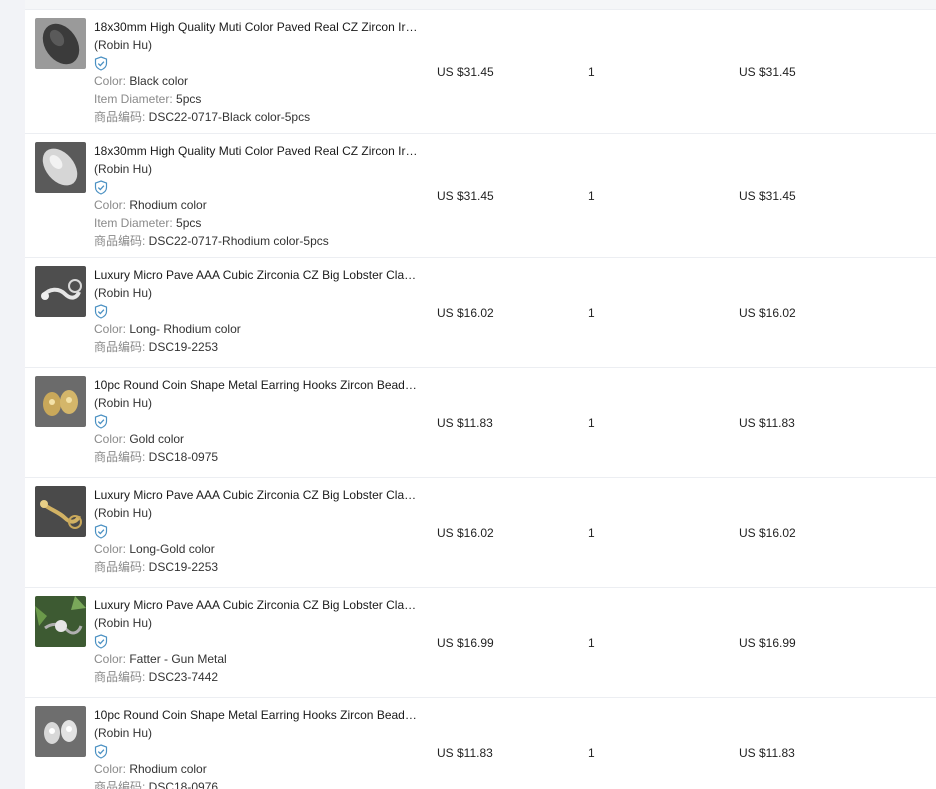 The image size is (936, 789). What do you see at coordinates (156, 677) in the screenshot?
I see `product-sku: 商品编码: DSC23-7442` at bounding box center [156, 677].